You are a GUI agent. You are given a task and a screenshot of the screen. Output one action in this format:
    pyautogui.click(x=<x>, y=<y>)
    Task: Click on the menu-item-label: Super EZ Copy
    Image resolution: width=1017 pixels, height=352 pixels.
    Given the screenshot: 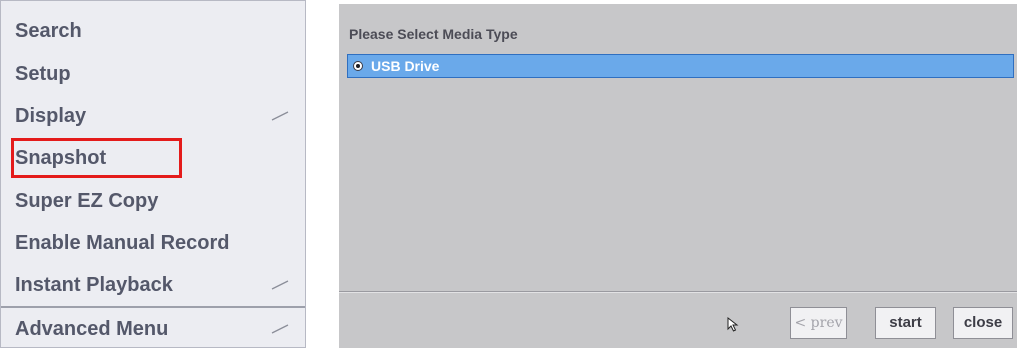 What is the action you would take?
    pyautogui.click(x=87, y=201)
    